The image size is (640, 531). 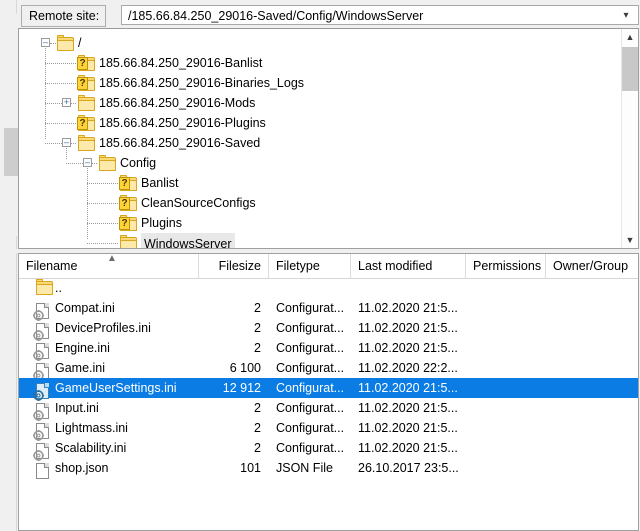 I want to click on column-header-permissions: Permissions, so click(x=506, y=266).